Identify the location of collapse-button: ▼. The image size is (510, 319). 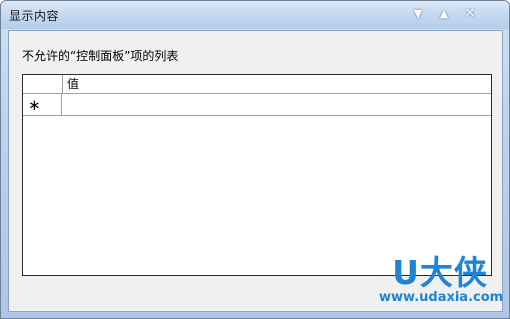
(418, 13).